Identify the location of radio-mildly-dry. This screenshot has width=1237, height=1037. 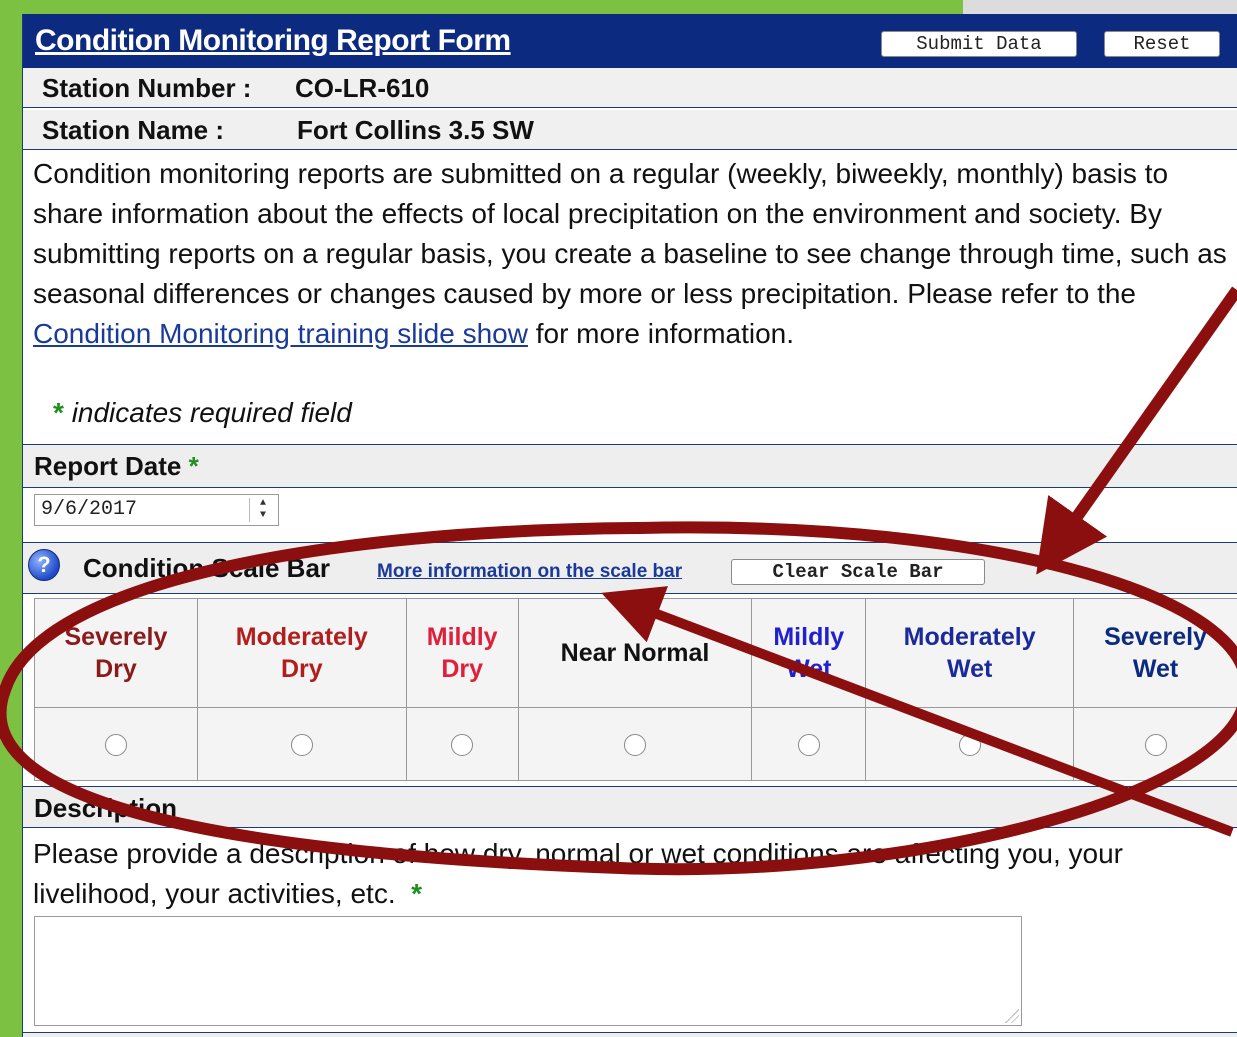
(462, 745).